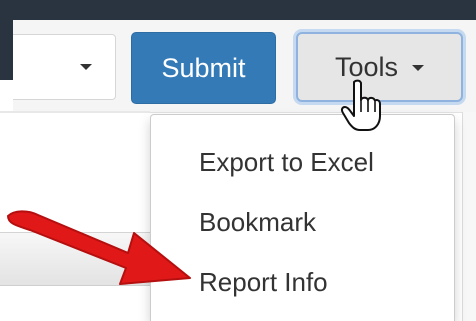  What do you see at coordinates (238, 10) in the screenshot?
I see `header-bar` at bounding box center [238, 10].